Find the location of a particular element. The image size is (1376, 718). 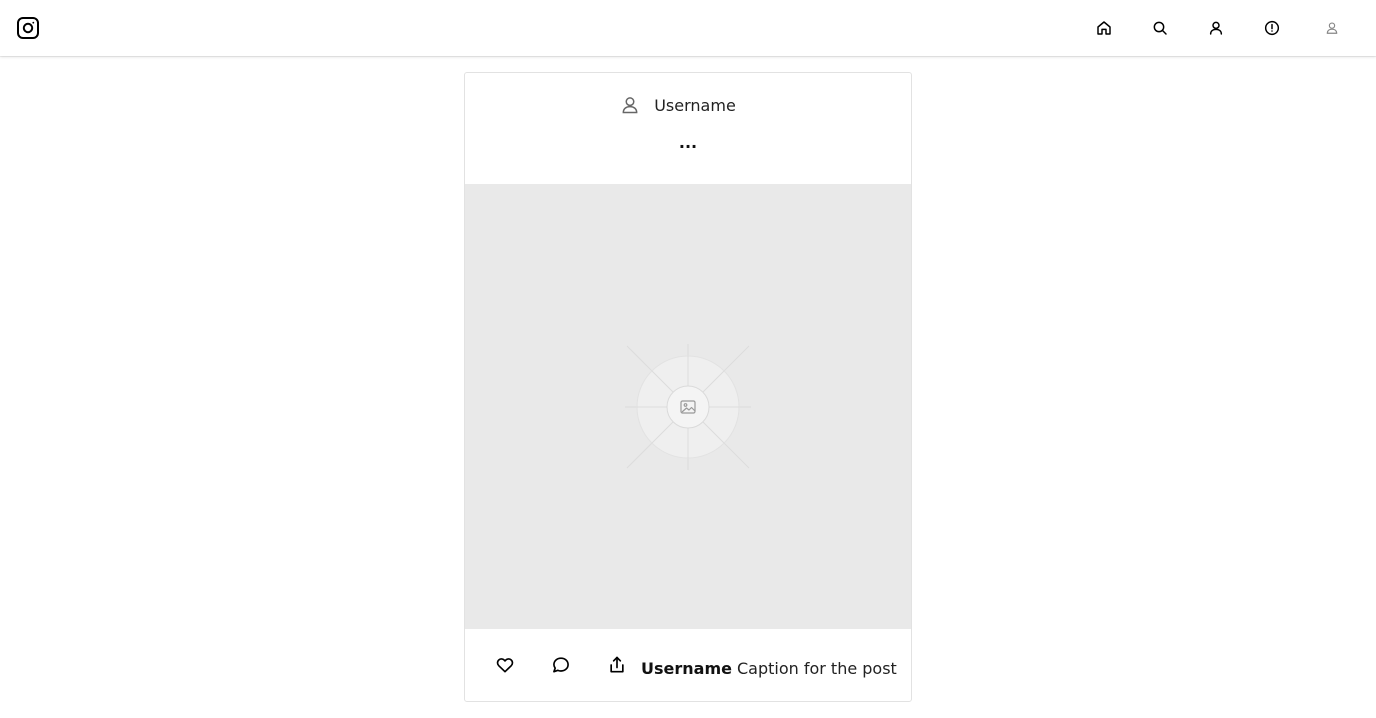

image-placeholder-graphic is located at coordinates (688, 407).